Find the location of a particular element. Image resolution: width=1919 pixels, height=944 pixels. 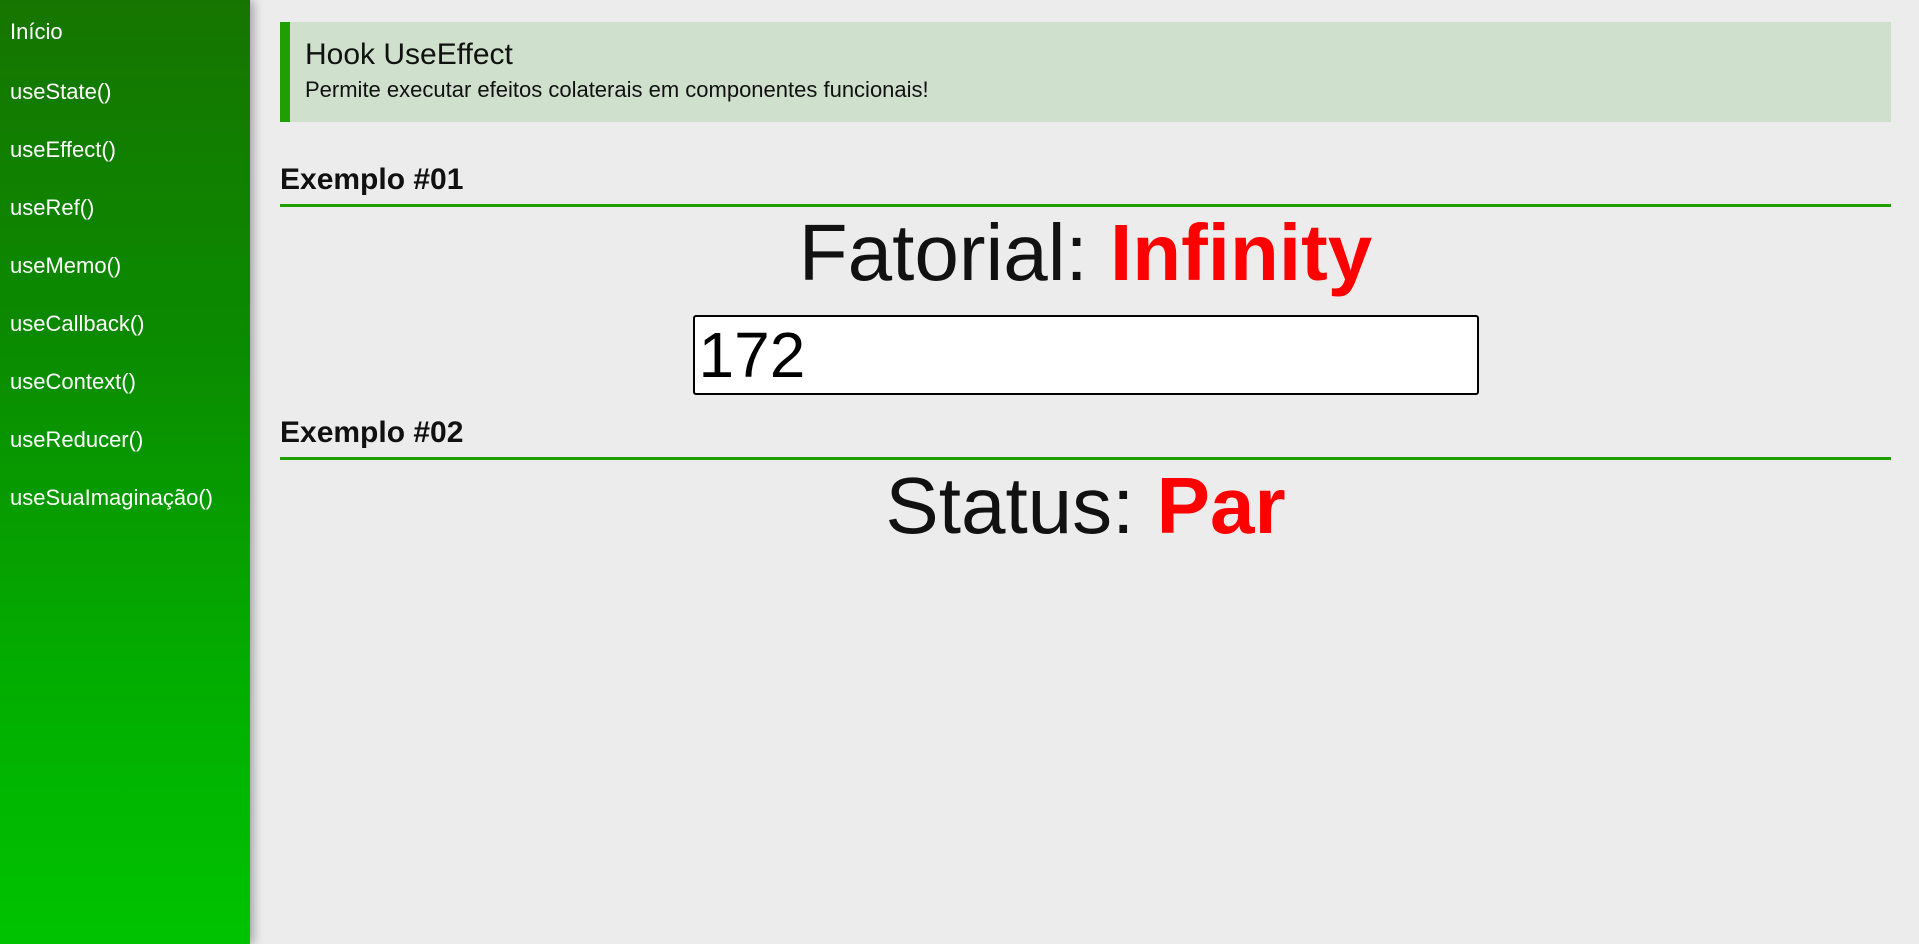

sidebar-item-usereducer: useReducer() is located at coordinates (125, 437).